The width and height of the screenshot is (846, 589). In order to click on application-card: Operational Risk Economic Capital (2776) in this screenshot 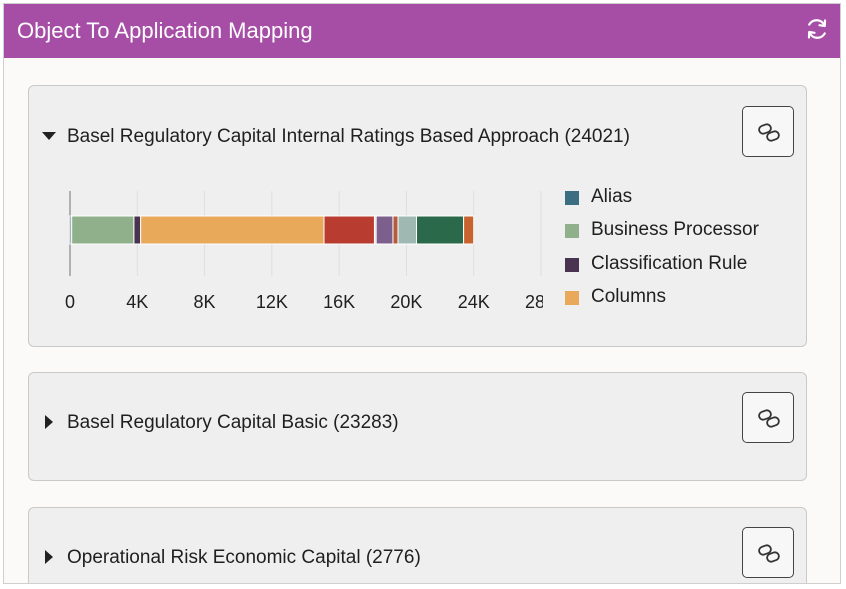, I will do `click(417, 545)`.